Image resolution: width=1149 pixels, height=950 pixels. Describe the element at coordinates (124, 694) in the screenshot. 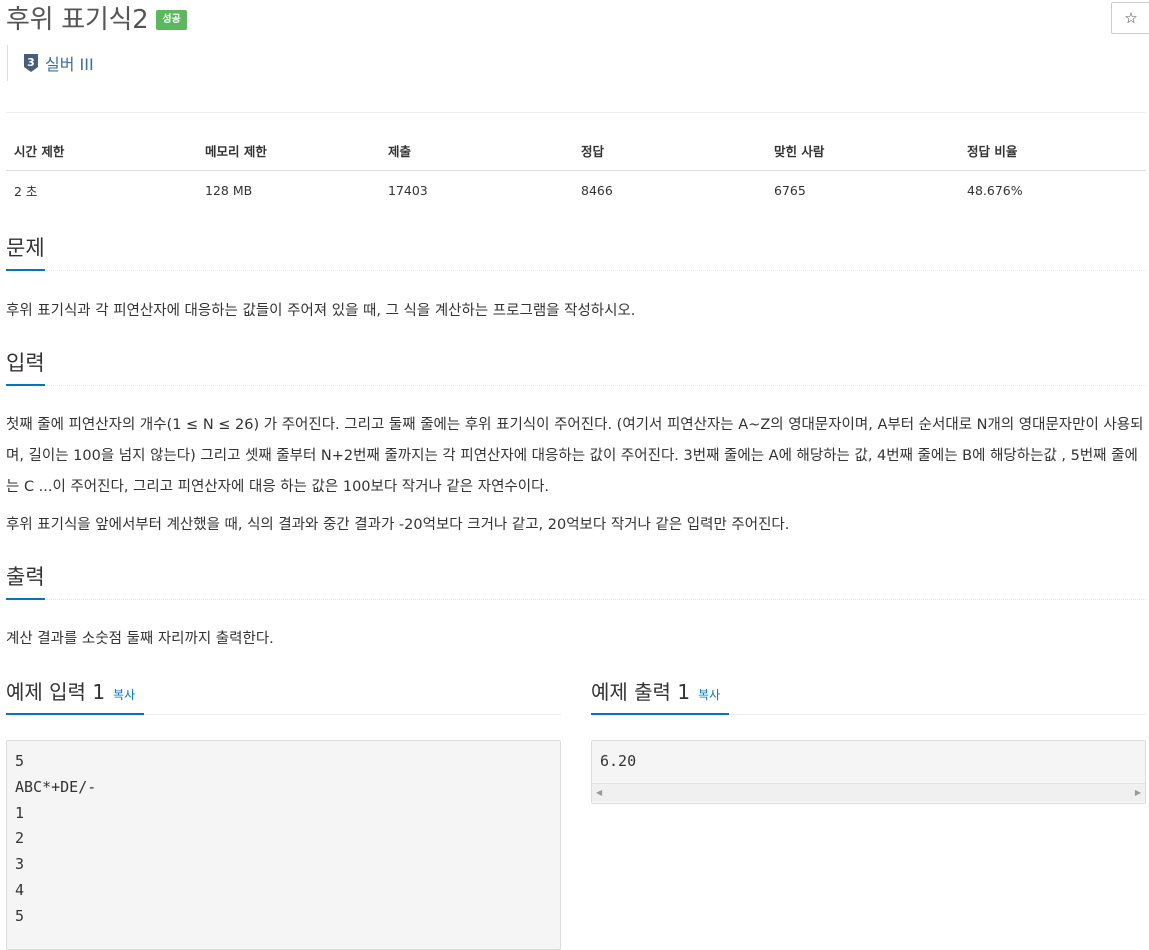

I see `copy-sample-input-link: 복사` at that location.